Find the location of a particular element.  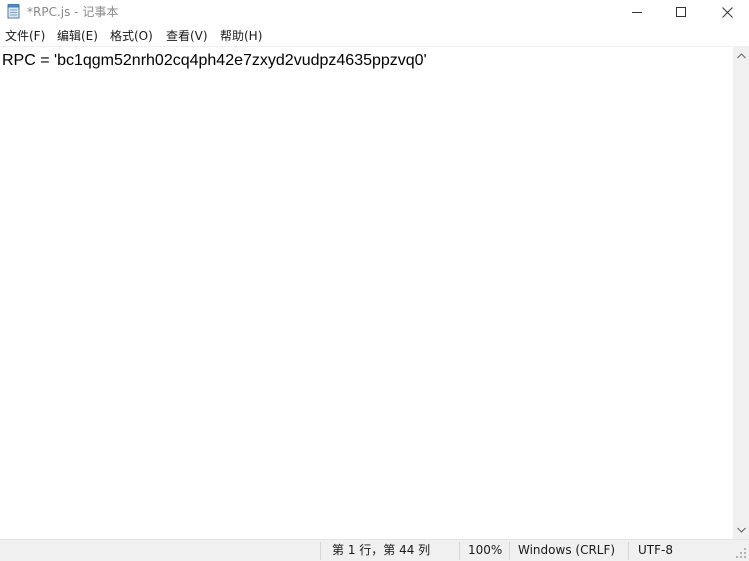

scroll-down-button is located at coordinates (741, 530).